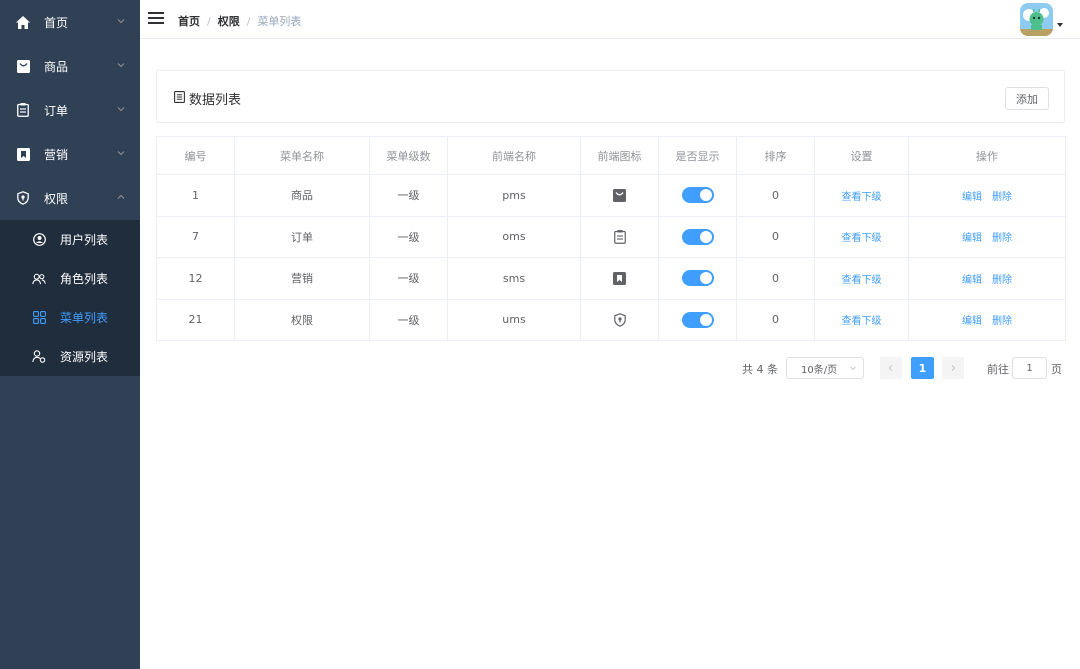 The height and width of the screenshot is (669, 1080). What do you see at coordinates (514, 319) in the screenshot?
I see `cell-frontend-name: ums` at bounding box center [514, 319].